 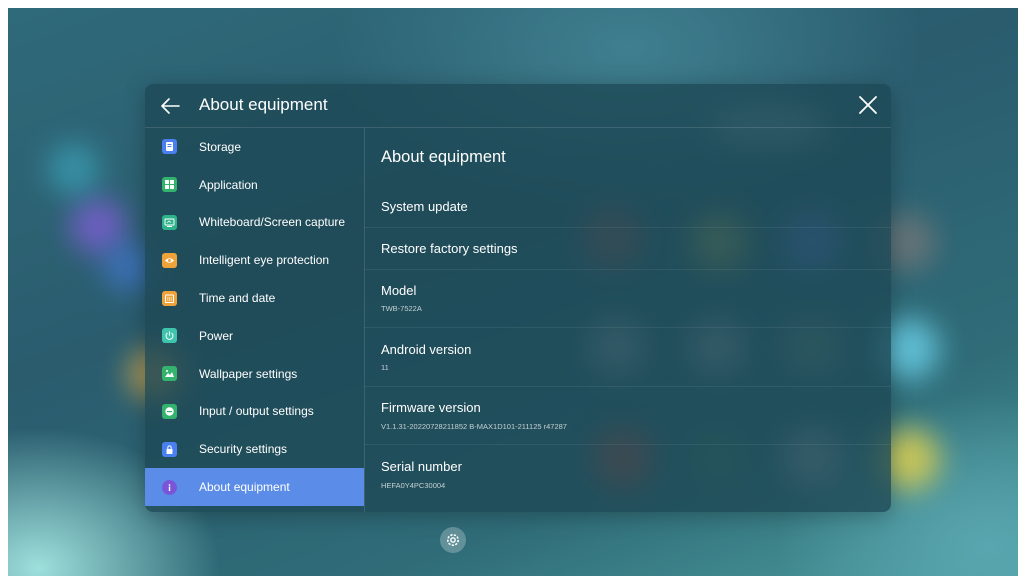 What do you see at coordinates (426, 349) in the screenshot?
I see `android-version-label: Android version` at bounding box center [426, 349].